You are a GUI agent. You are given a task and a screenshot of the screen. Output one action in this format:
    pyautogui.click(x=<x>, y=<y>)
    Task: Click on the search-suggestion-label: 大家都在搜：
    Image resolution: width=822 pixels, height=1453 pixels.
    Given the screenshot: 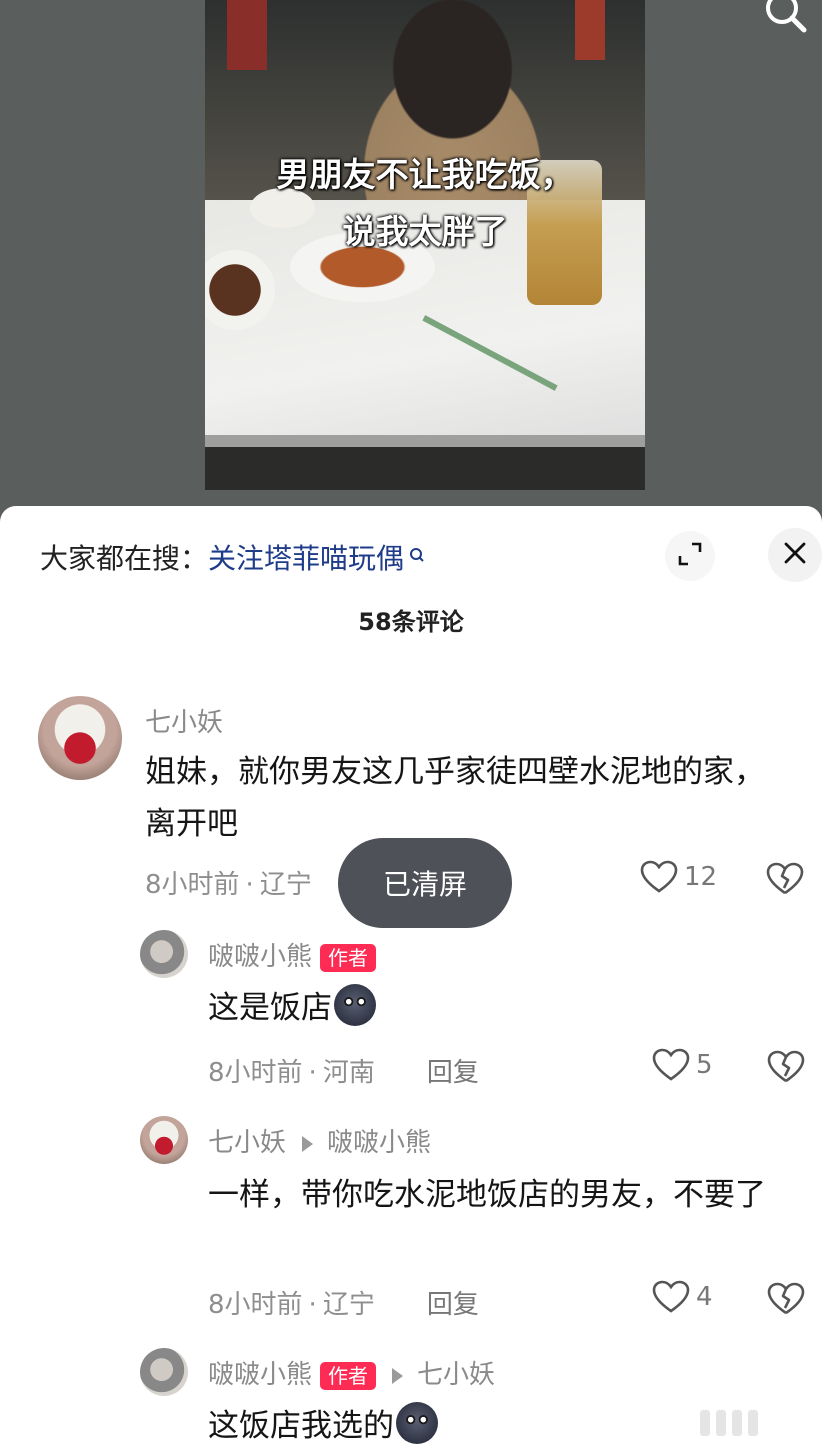 What is the action you would take?
    pyautogui.click(x=124, y=558)
    